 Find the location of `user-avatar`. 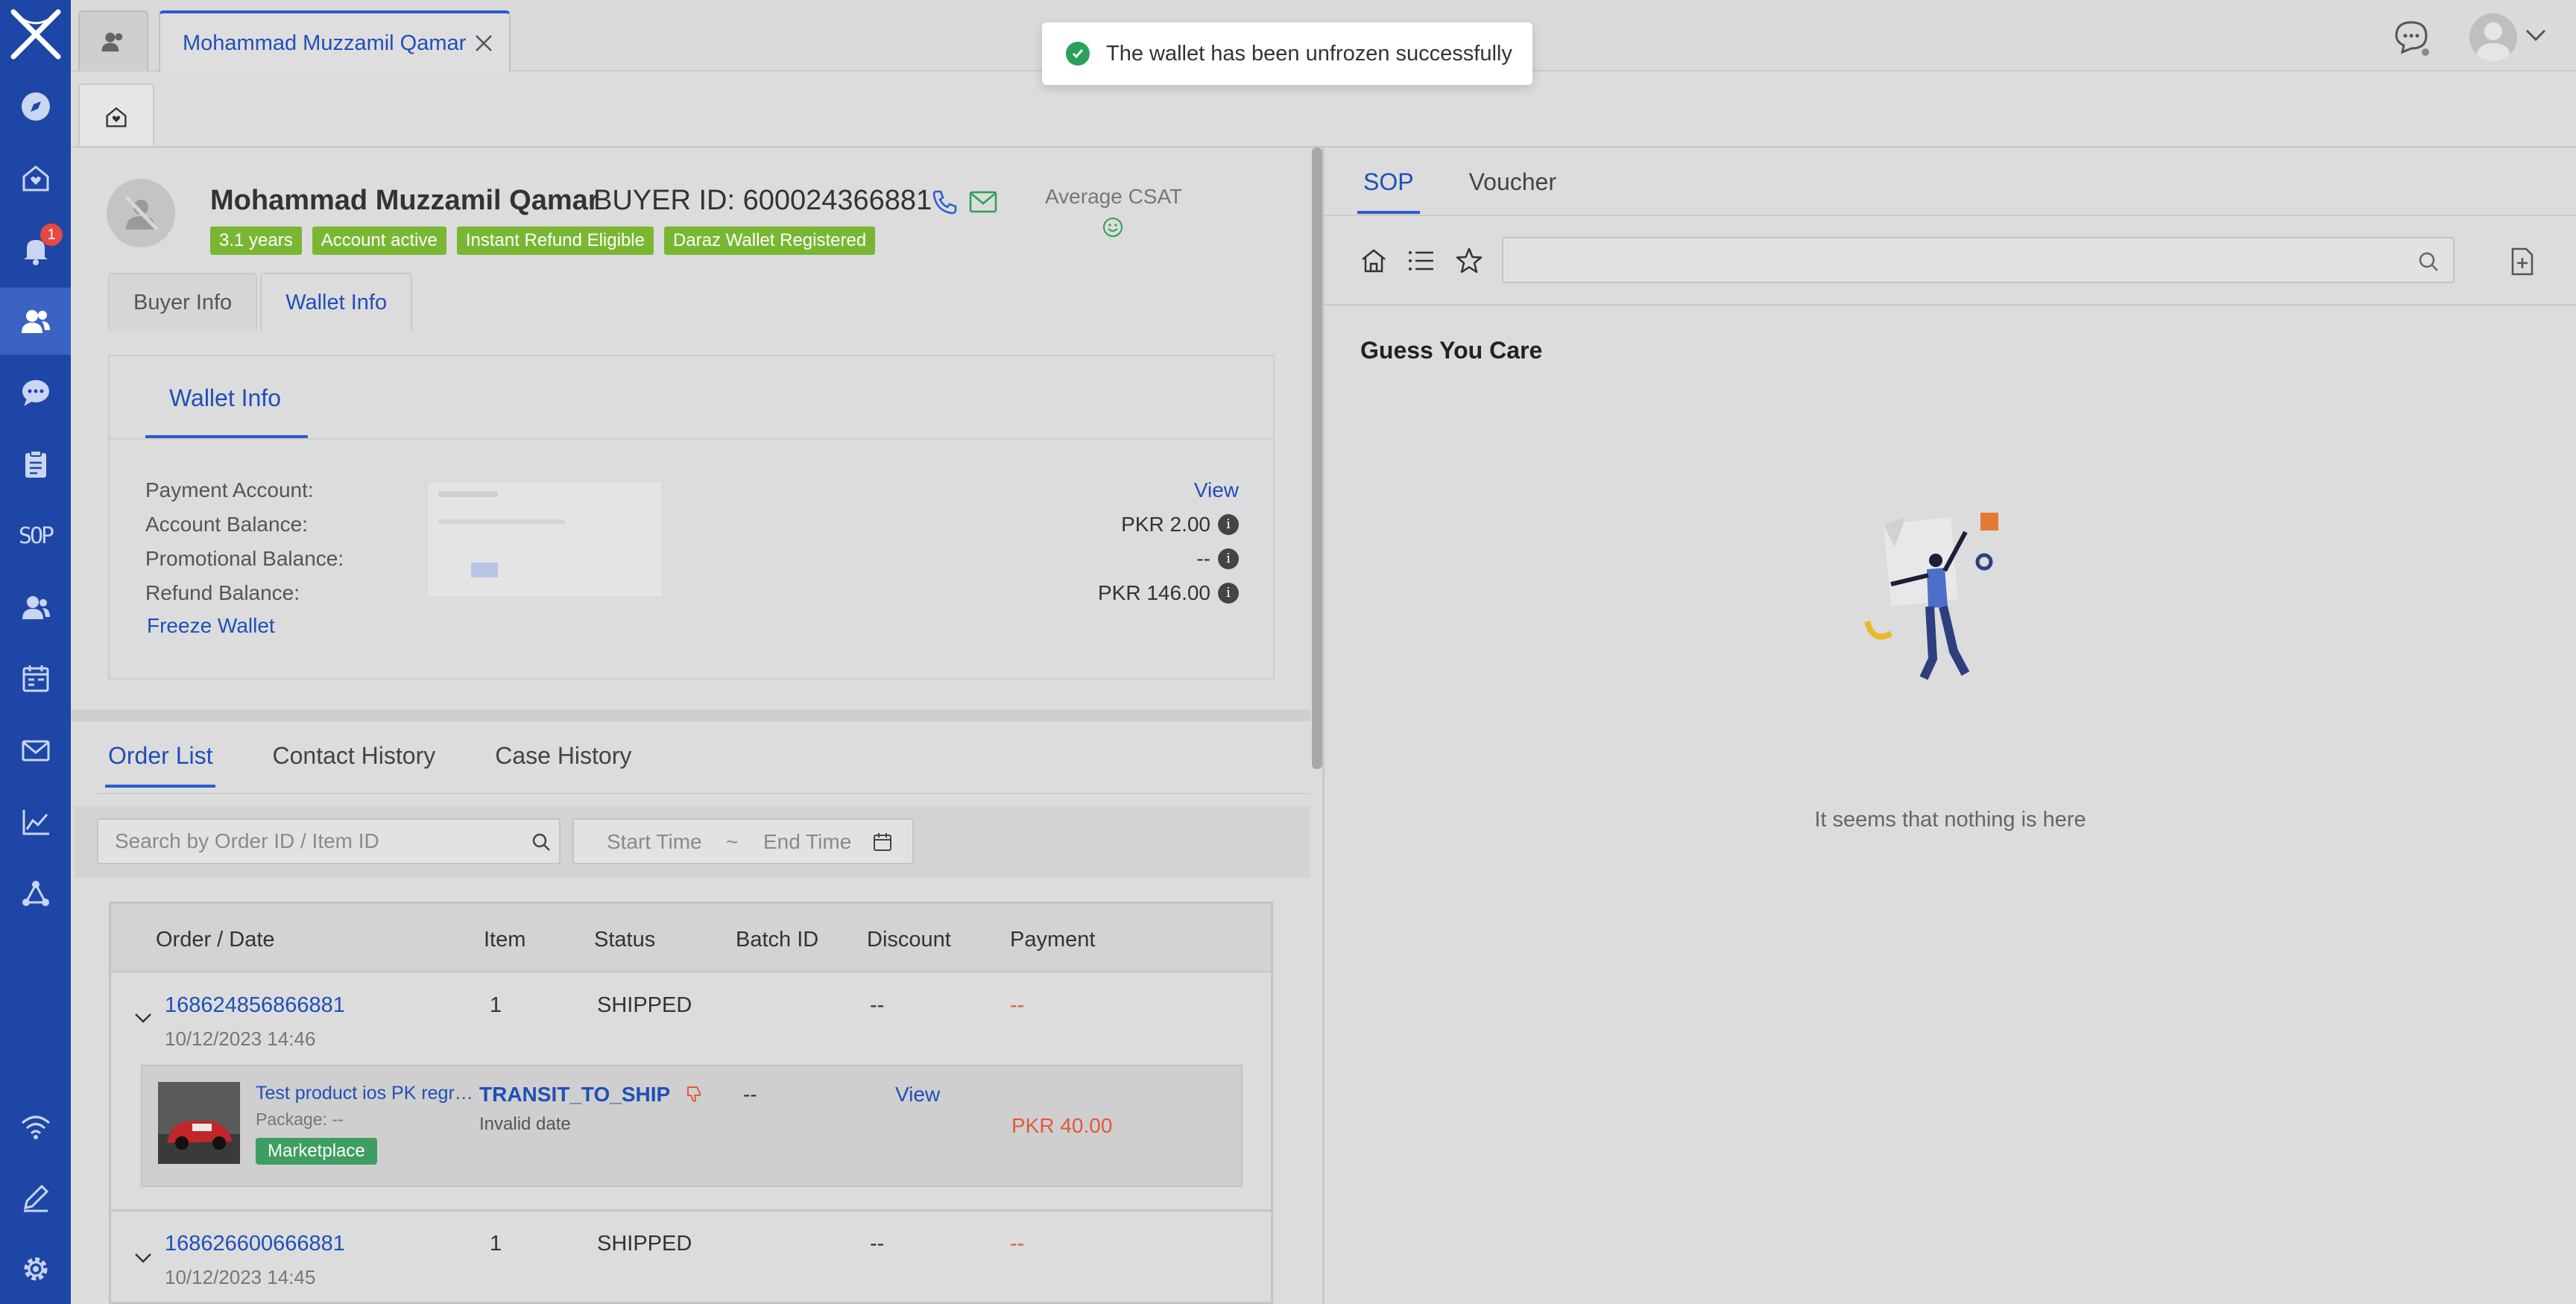

user-avatar is located at coordinates (2493, 37).